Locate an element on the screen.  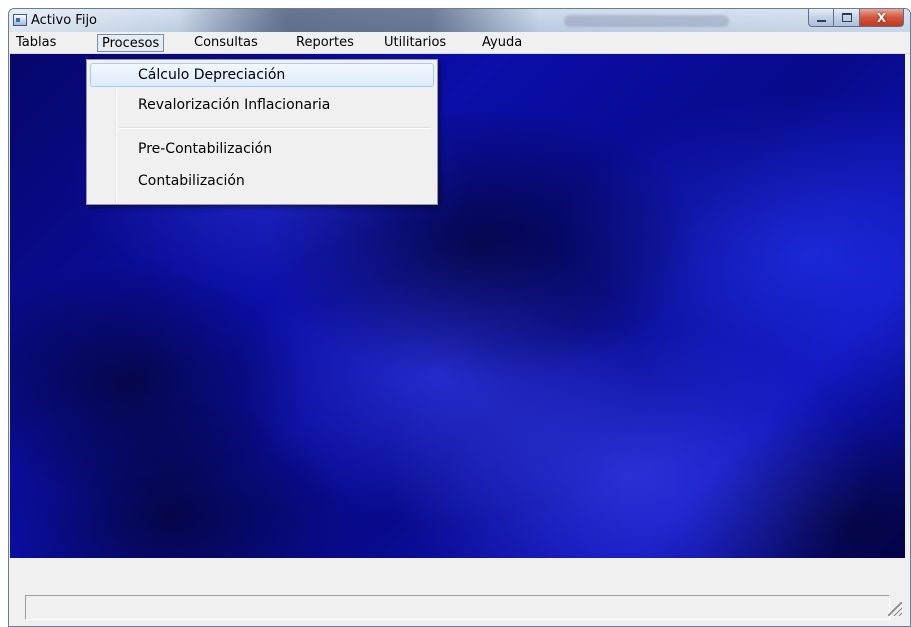
window-title: Activo Fijo is located at coordinates (64, 20).